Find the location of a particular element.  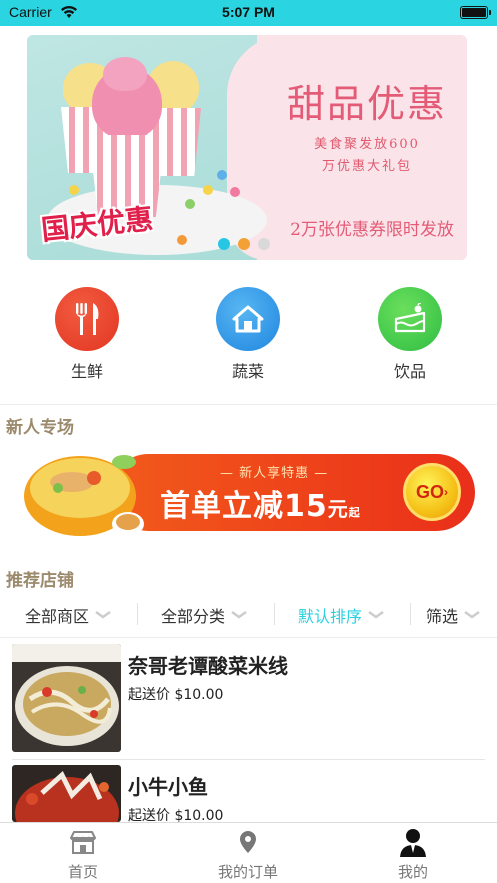

carousel-page-indicator is located at coordinates (244, 244).